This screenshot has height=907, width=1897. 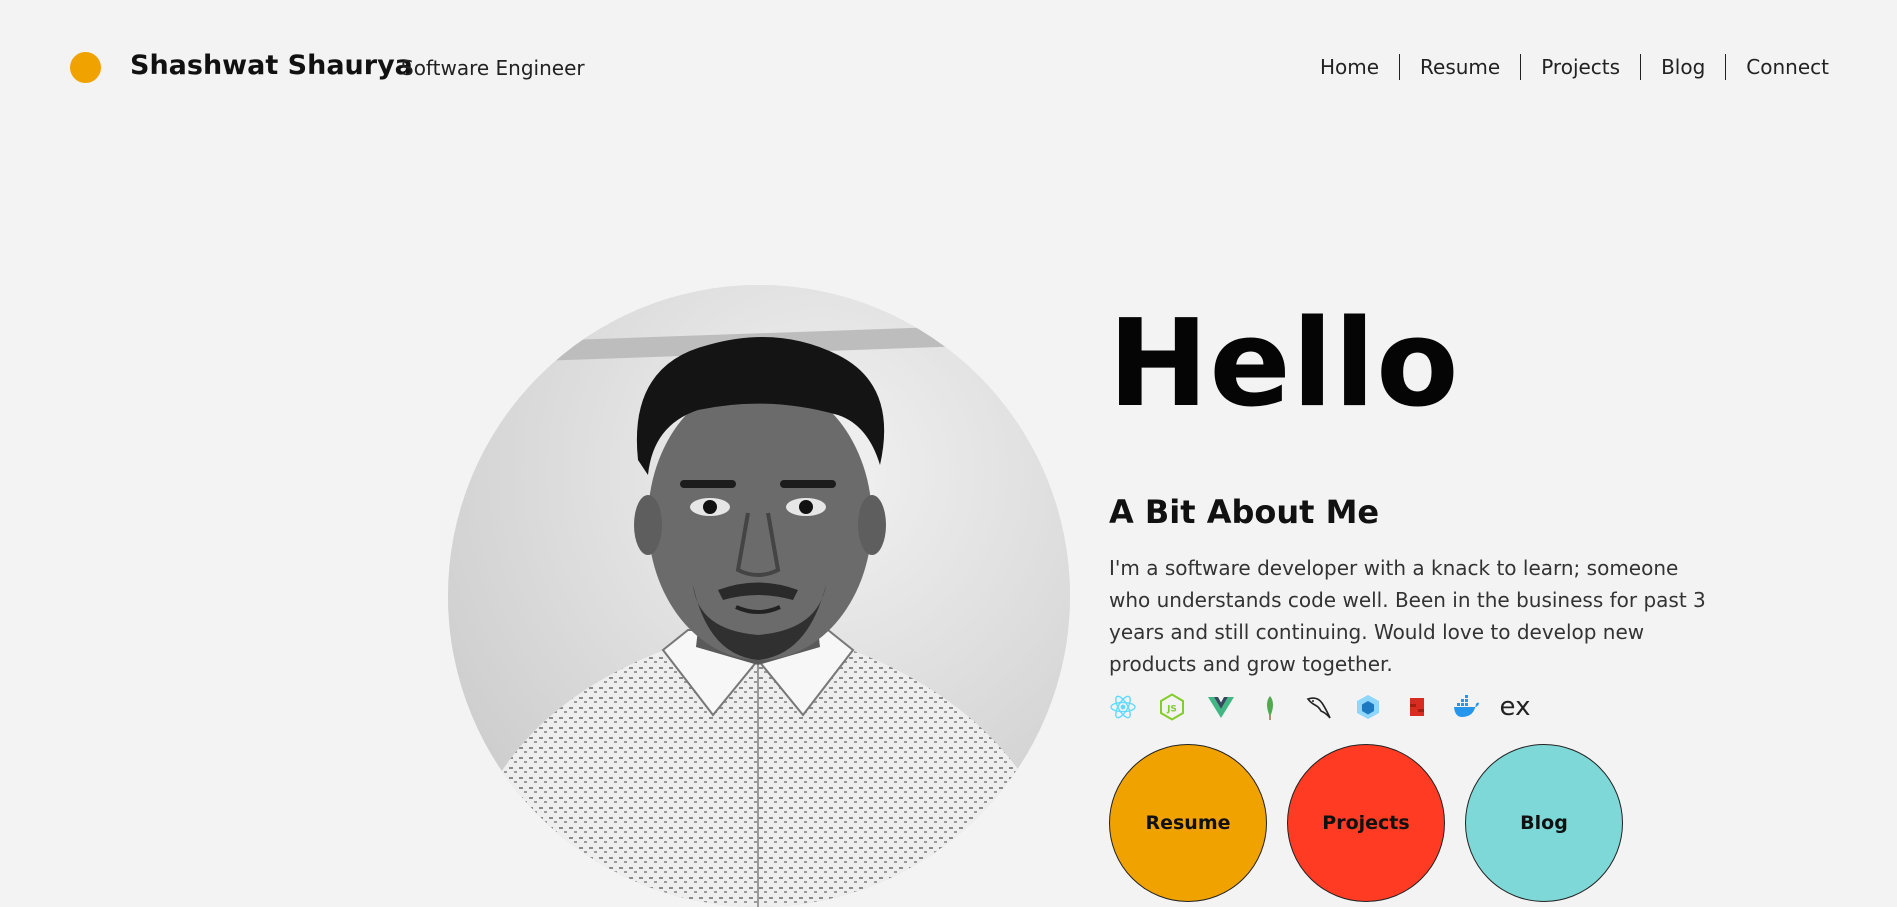 I want to click on react-icon, so click(x=1123, y=707).